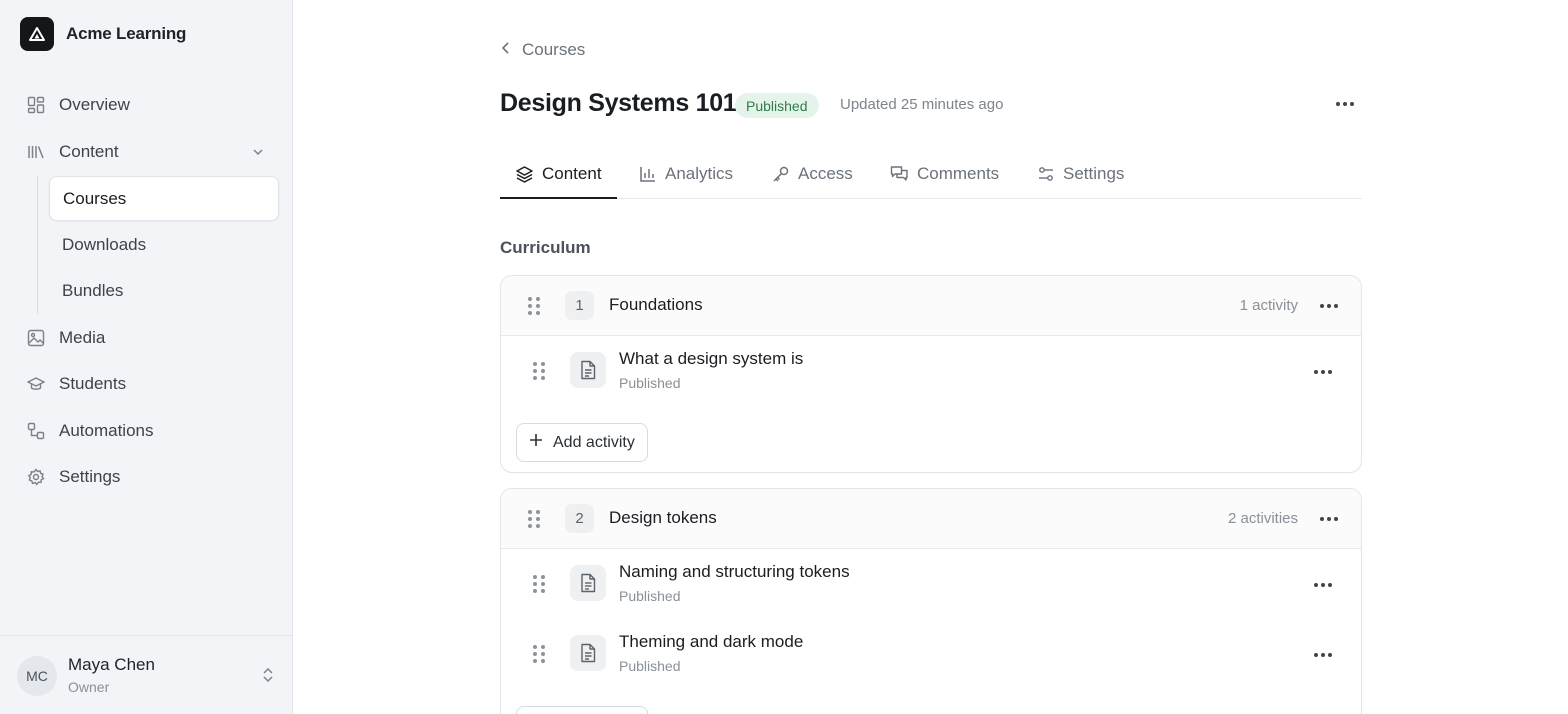 This screenshot has width=1568, height=714. Describe the element at coordinates (93, 383) in the screenshot. I see `sidebar-item-label: Students` at that location.